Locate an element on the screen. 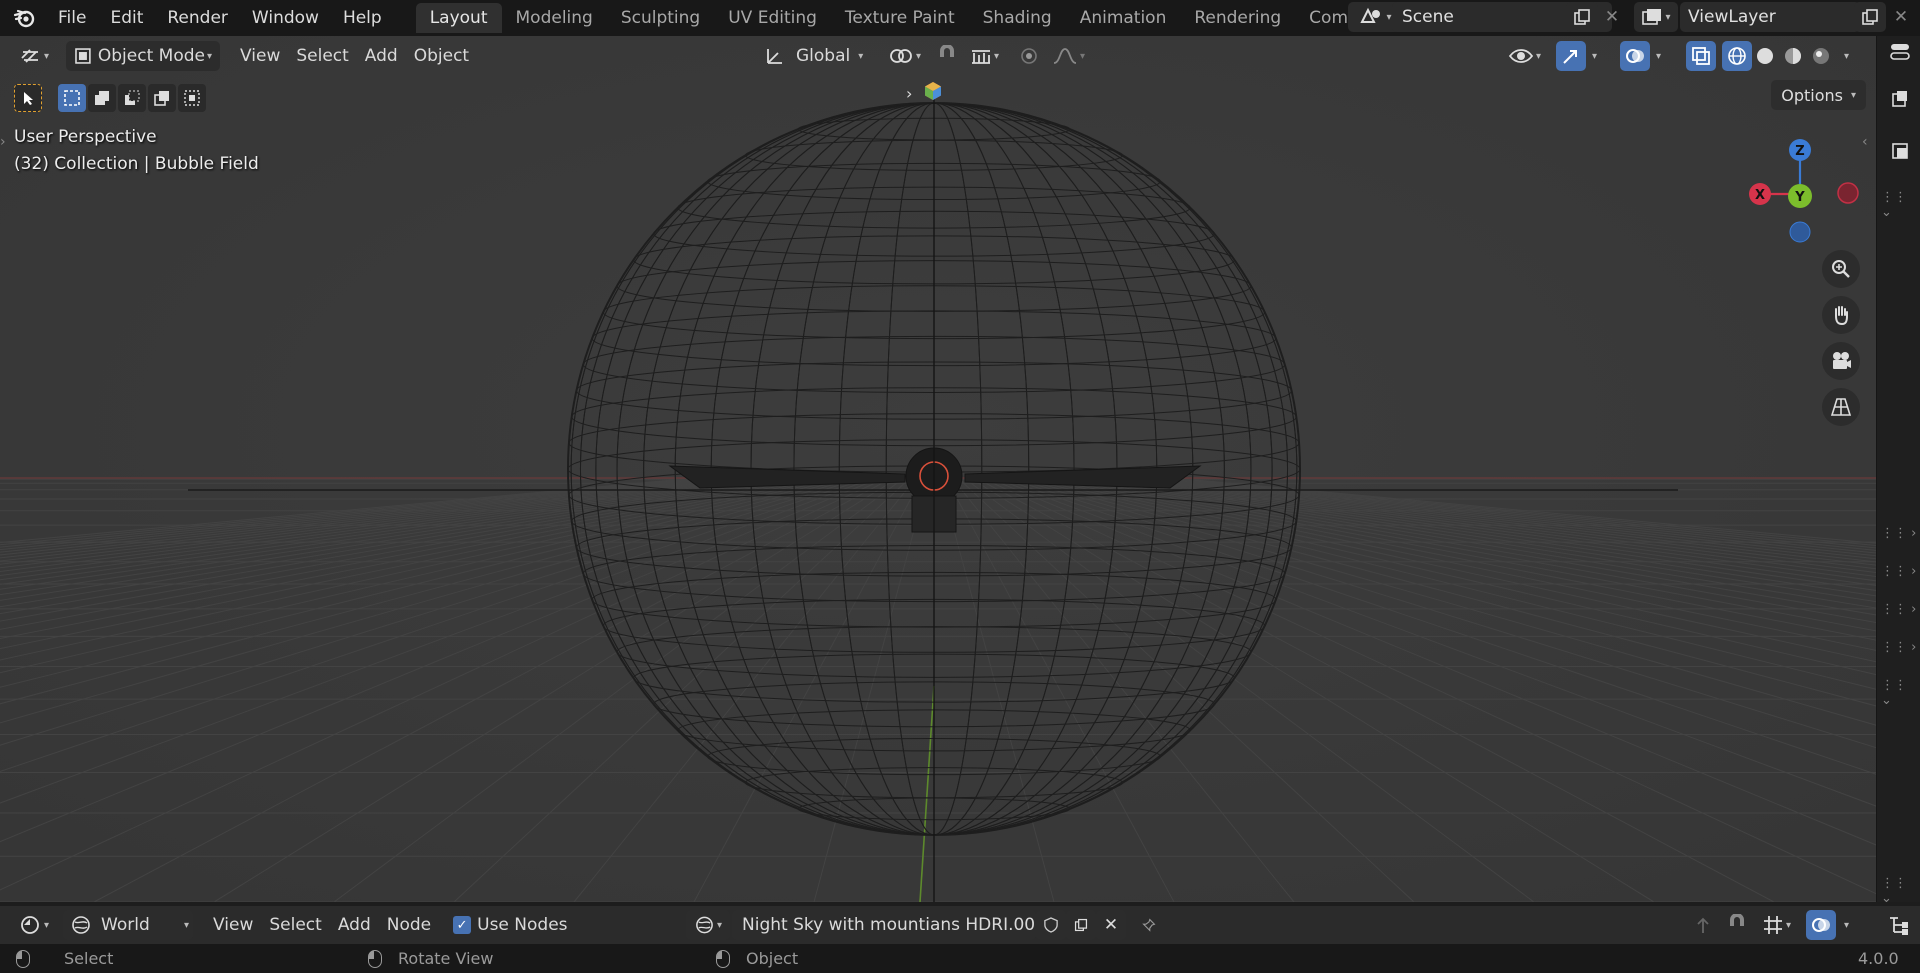  navigation-gizmo: Z X Y is located at coordinates (1805, 191).